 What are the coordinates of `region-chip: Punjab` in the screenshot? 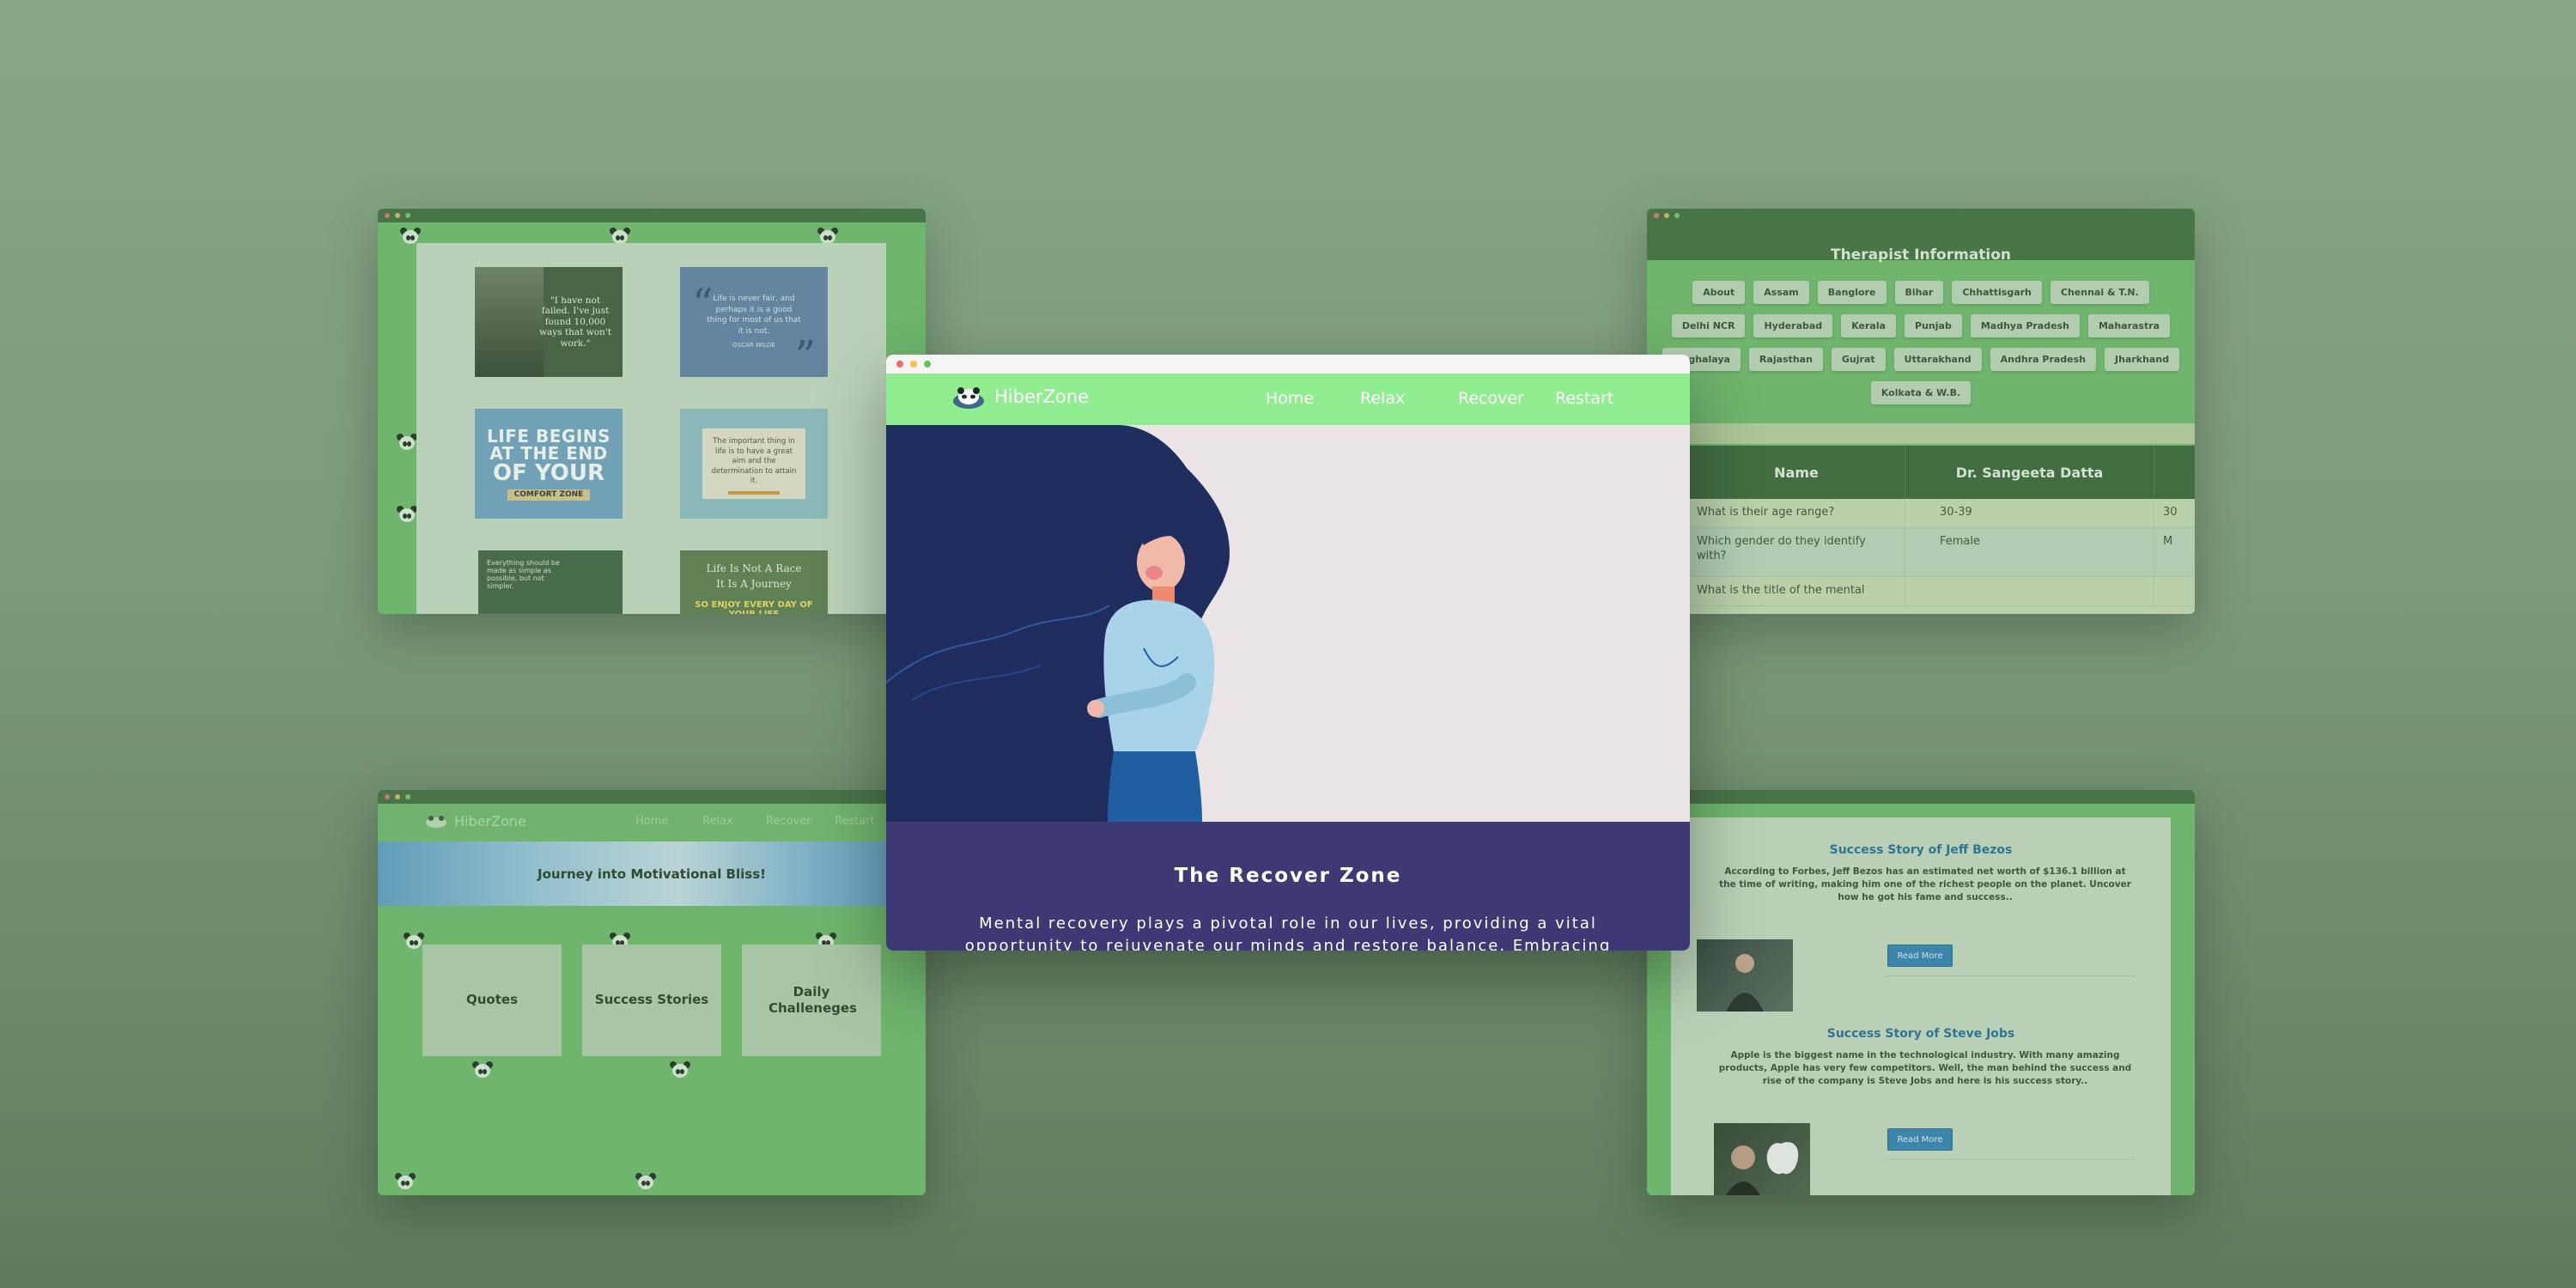 It's located at (1933, 325).